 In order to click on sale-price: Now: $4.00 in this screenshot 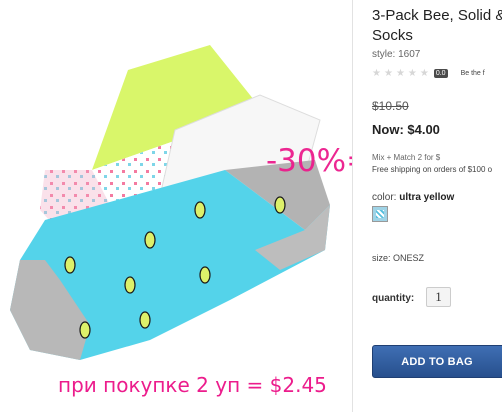, I will do `click(406, 129)`.